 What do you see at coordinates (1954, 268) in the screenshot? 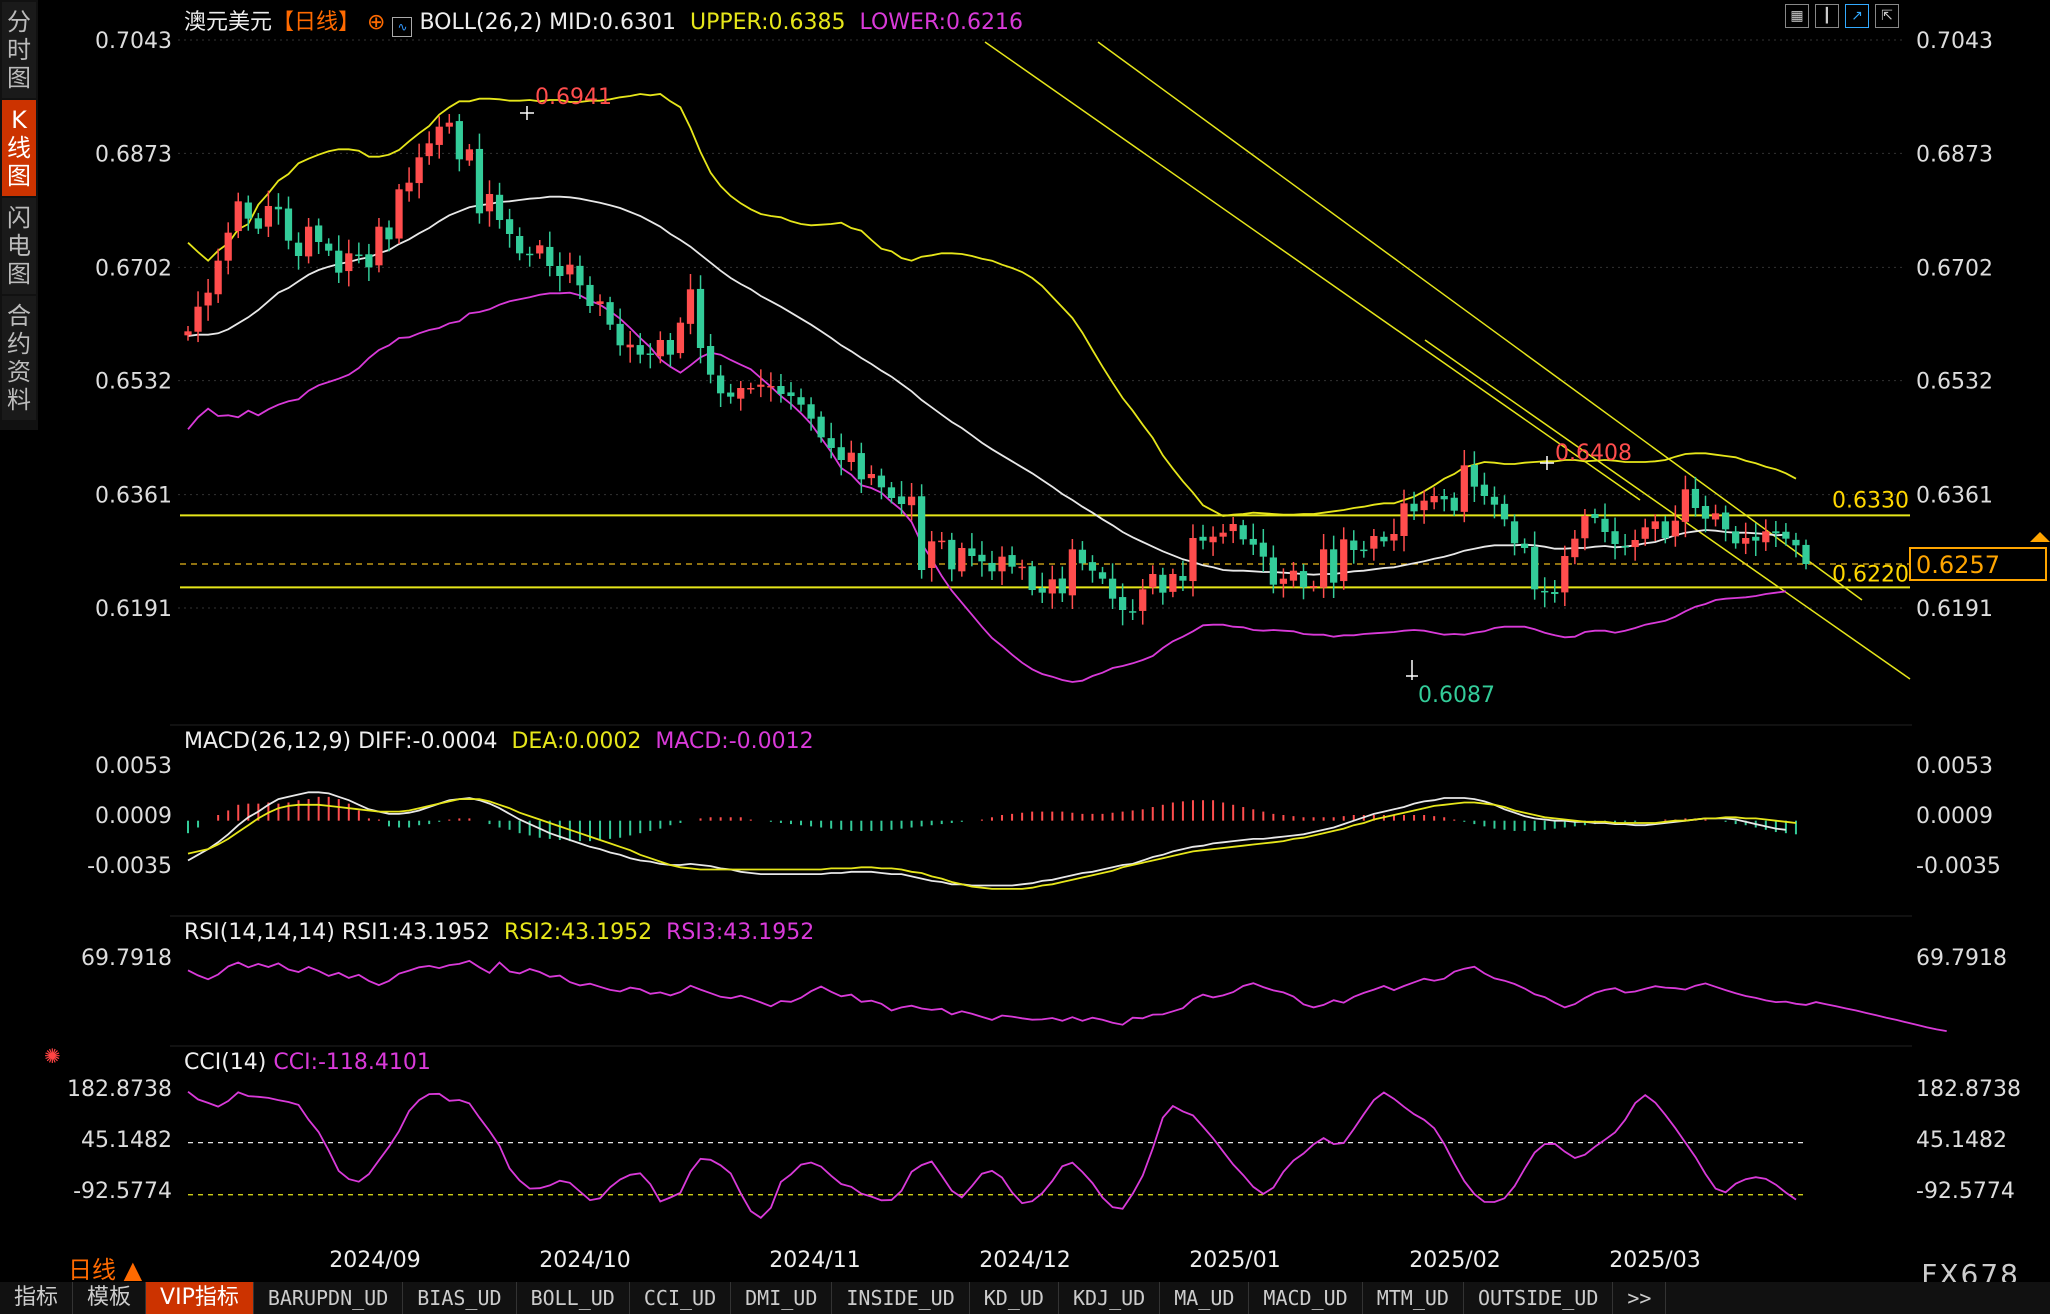
I see `price-axis-label-right: 0.6702` at bounding box center [1954, 268].